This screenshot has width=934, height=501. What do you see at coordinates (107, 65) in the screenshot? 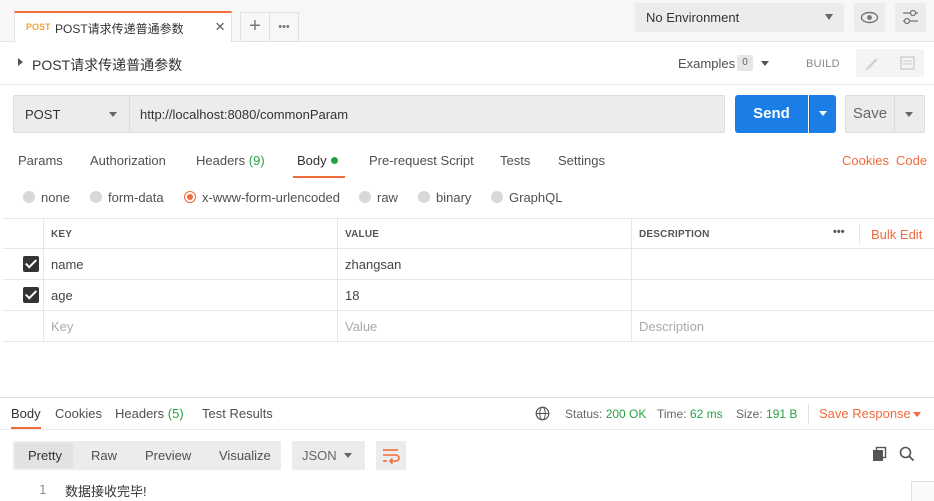
I see `request-name: POST请求传递普通参数` at bounding box center [107, 65].